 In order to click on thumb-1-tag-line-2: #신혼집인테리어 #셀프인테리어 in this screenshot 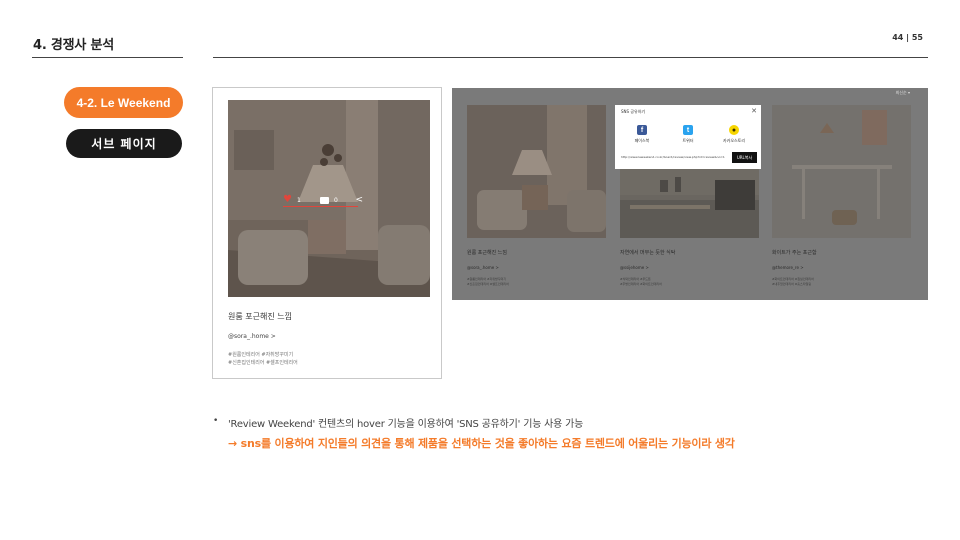, I will do `click(488, 284)`.